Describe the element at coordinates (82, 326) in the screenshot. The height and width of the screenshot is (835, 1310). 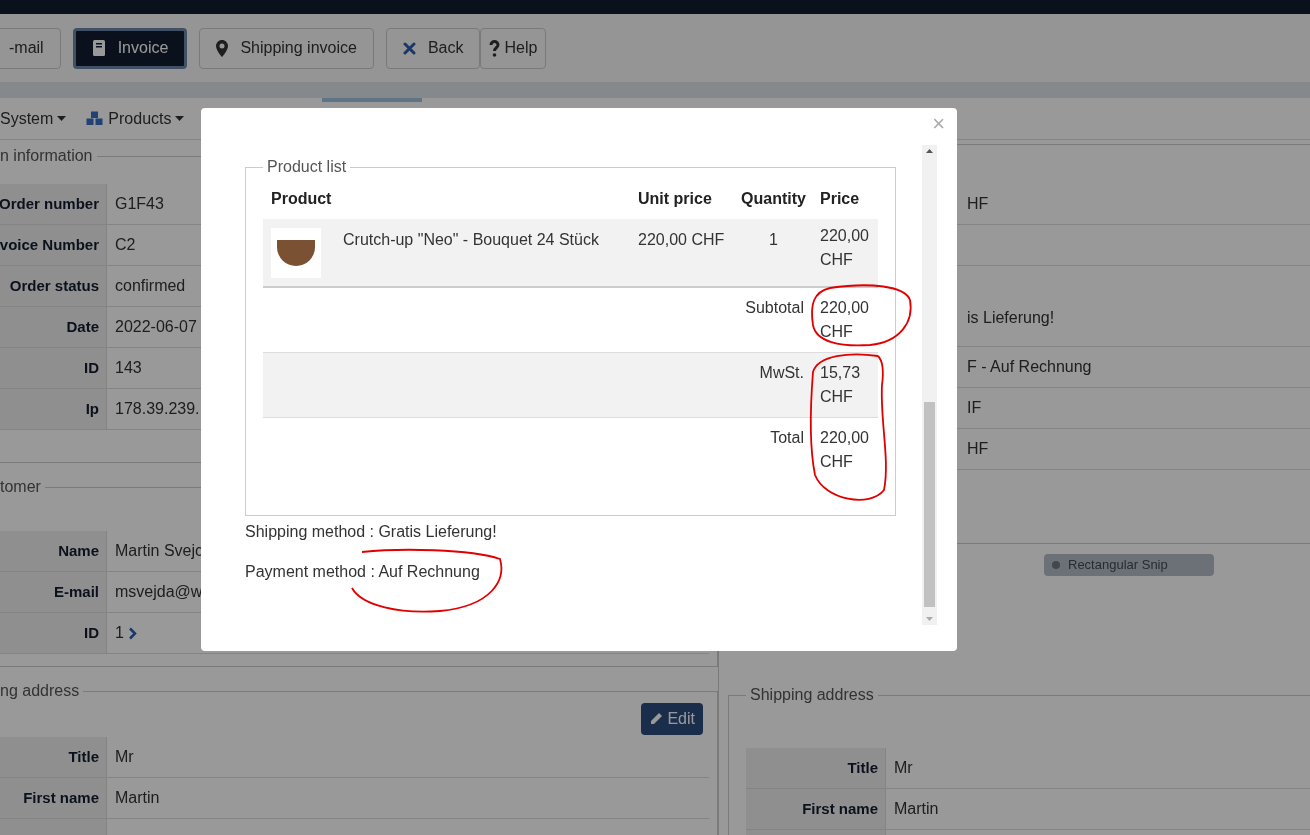
I see `row-label: Date` at that location.